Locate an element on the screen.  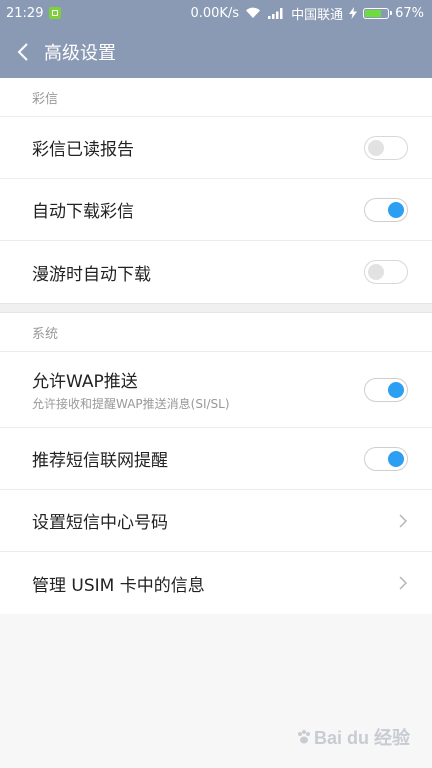
network-speed: 0.00K/s is located at coordinates (215, 13).